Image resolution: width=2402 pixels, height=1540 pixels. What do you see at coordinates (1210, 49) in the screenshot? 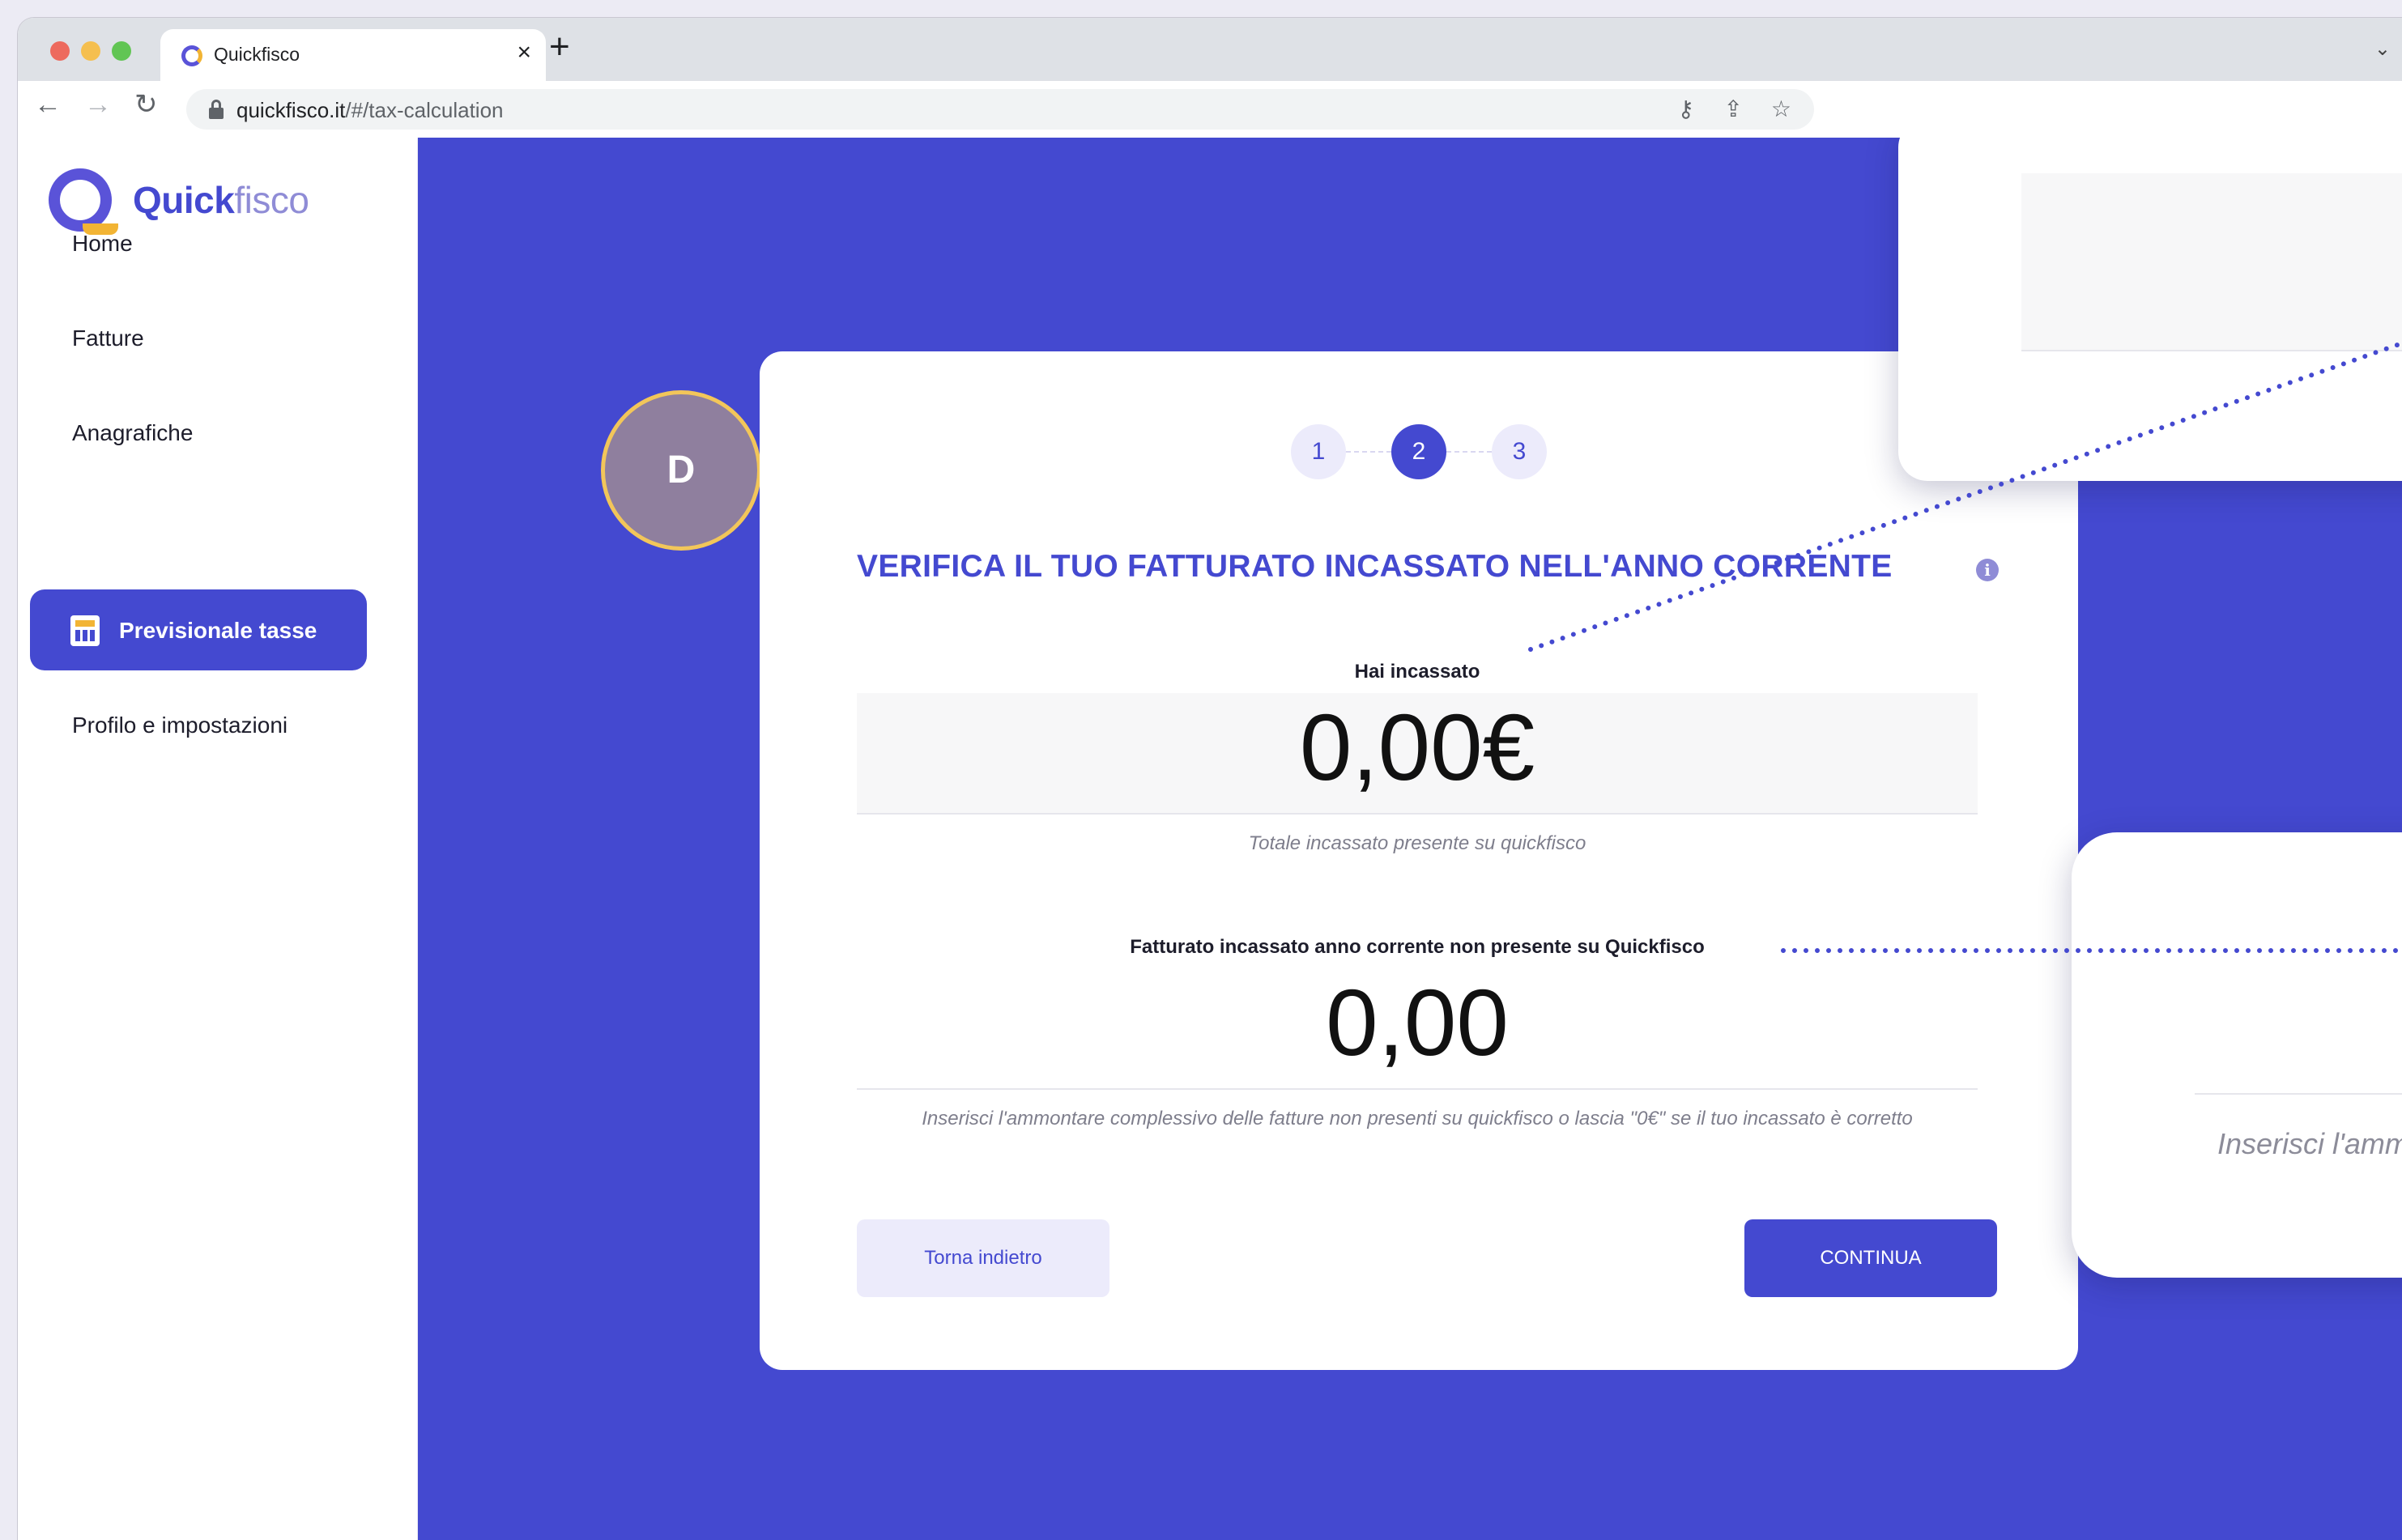
I see `tab-strip: Quickfisco × + ⌄` at bounding box center [1210, 49].